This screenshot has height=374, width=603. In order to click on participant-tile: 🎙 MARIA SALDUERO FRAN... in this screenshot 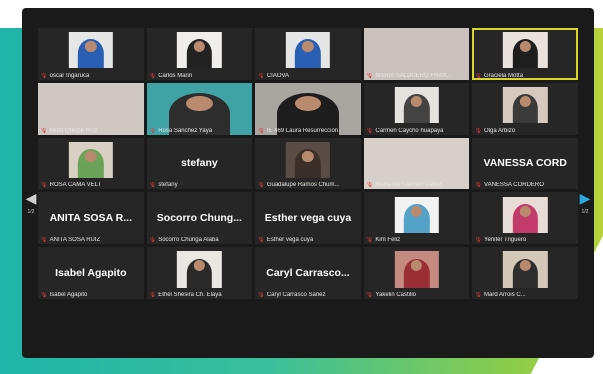, I will do `click(416, 54)`.